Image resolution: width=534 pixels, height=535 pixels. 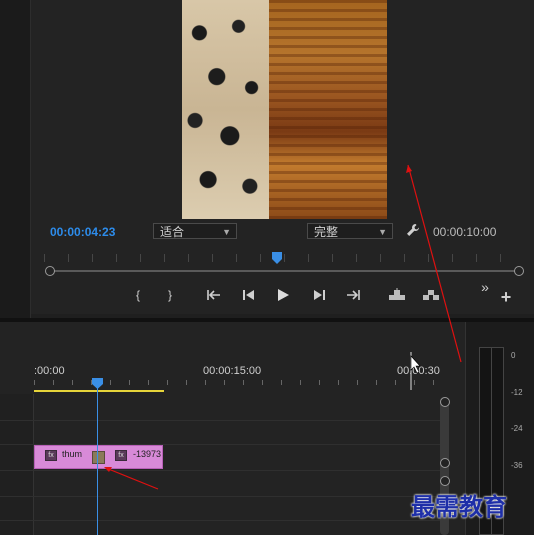 I want to click on track-headers, so click(x=17, y=464).